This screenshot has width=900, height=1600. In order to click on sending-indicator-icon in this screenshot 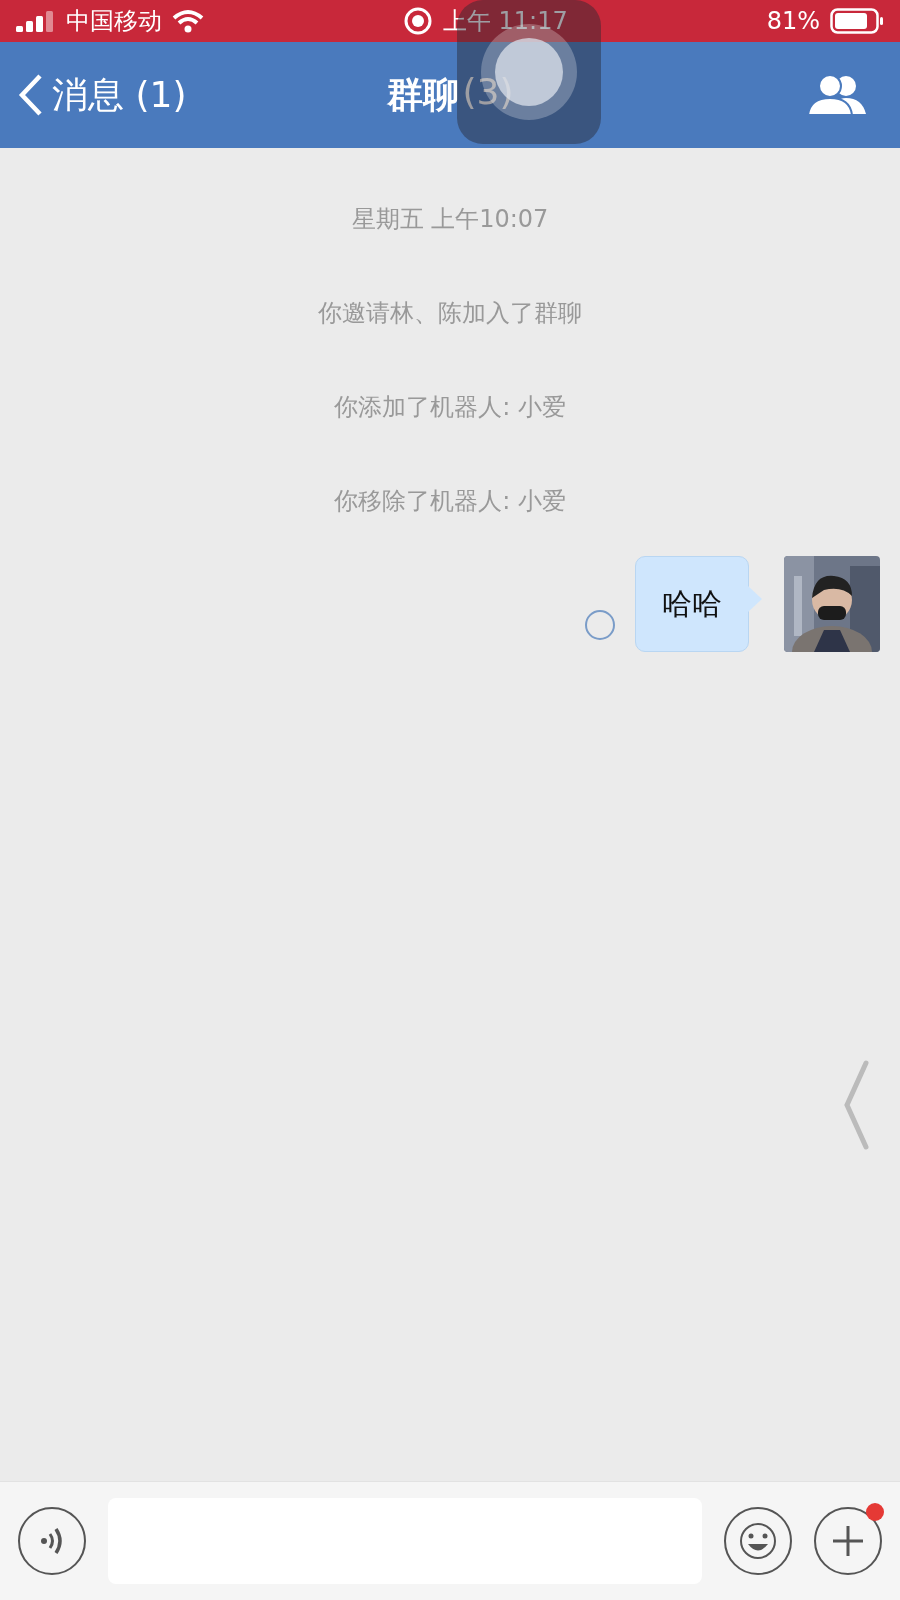, I will do `click(600, 625)`.